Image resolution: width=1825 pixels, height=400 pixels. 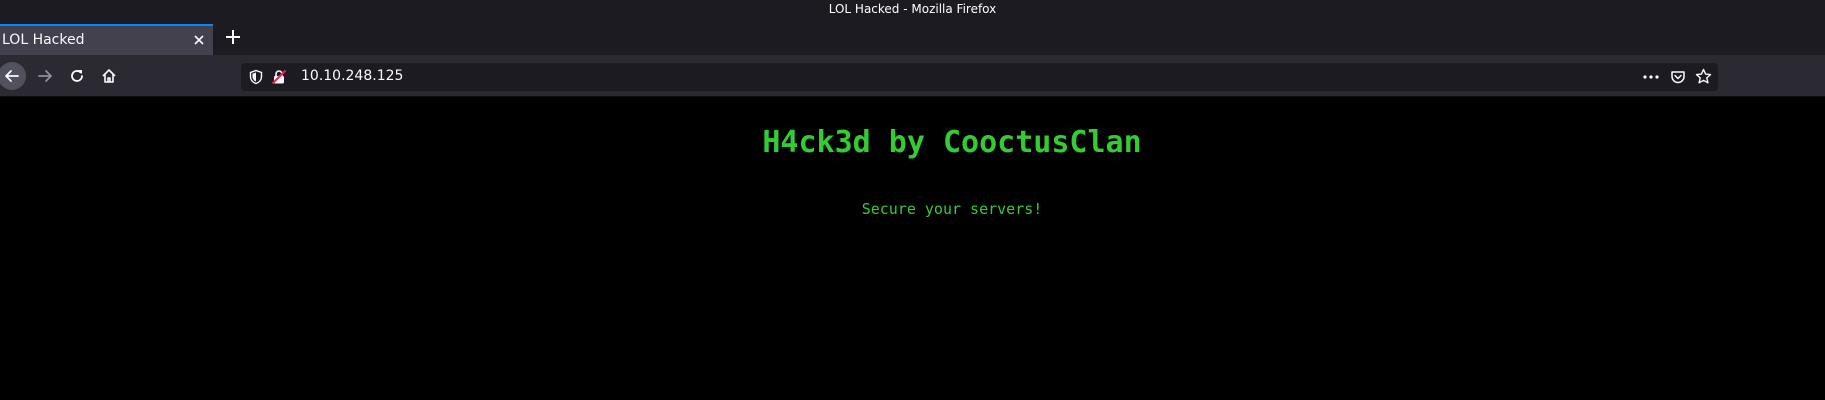 I want to click on tab-active: LOL Hacked, so click(x=106, y=39).